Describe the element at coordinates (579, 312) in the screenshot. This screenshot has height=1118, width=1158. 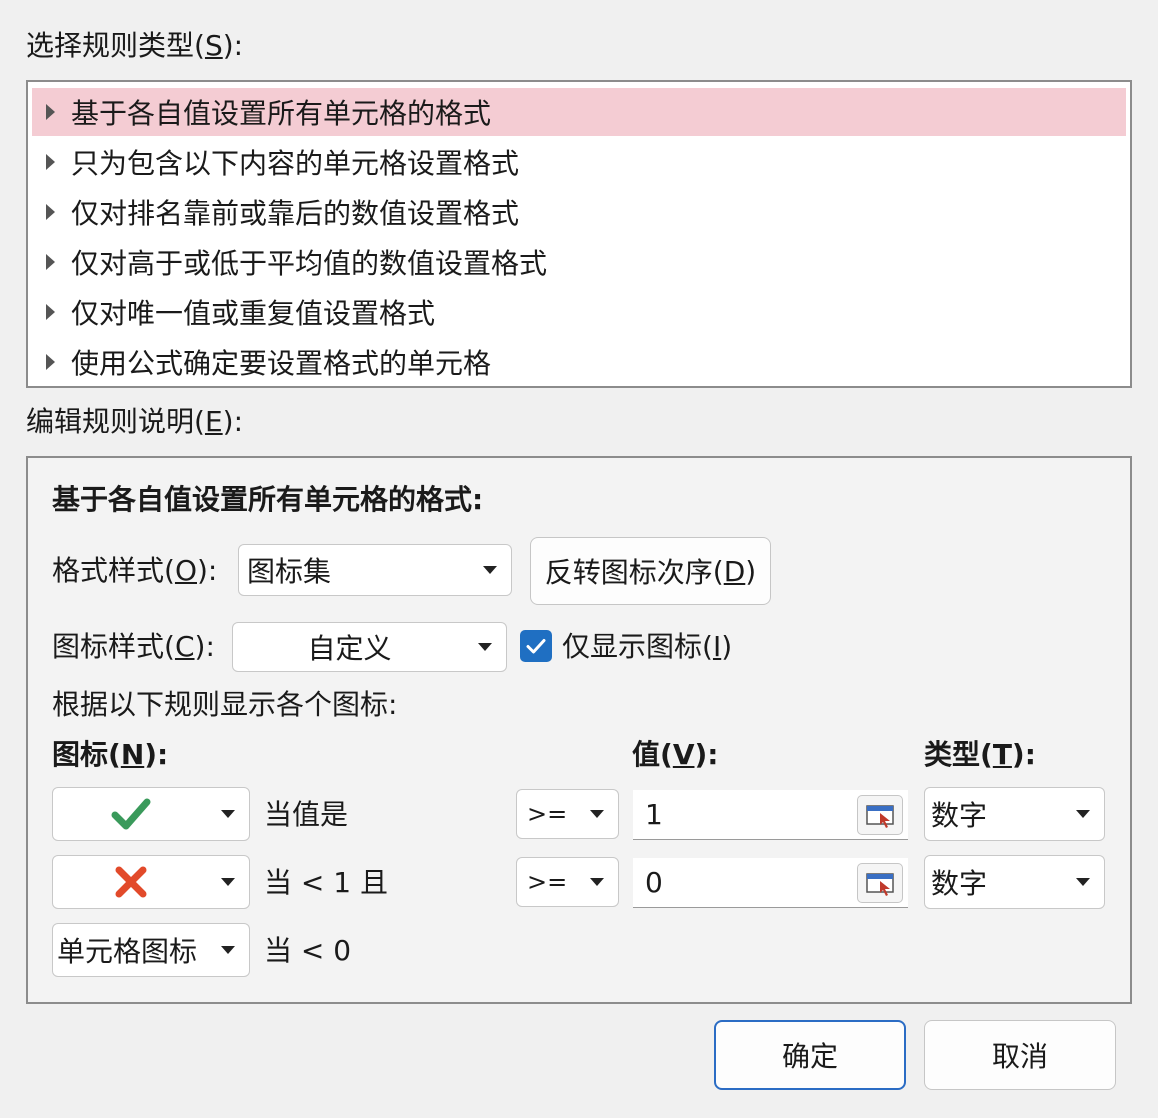
I see `rule-type-item: 仅对唯一值或重复值设置格式` at that location.